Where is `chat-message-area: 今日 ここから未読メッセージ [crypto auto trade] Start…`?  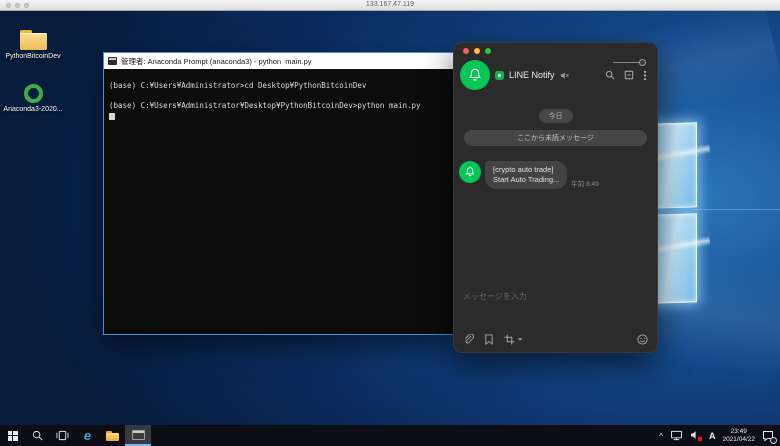 chat-message-area: 今日 ここから未読メッセージ [crypto auto trade] Start… is located at coordinates (555, 192).